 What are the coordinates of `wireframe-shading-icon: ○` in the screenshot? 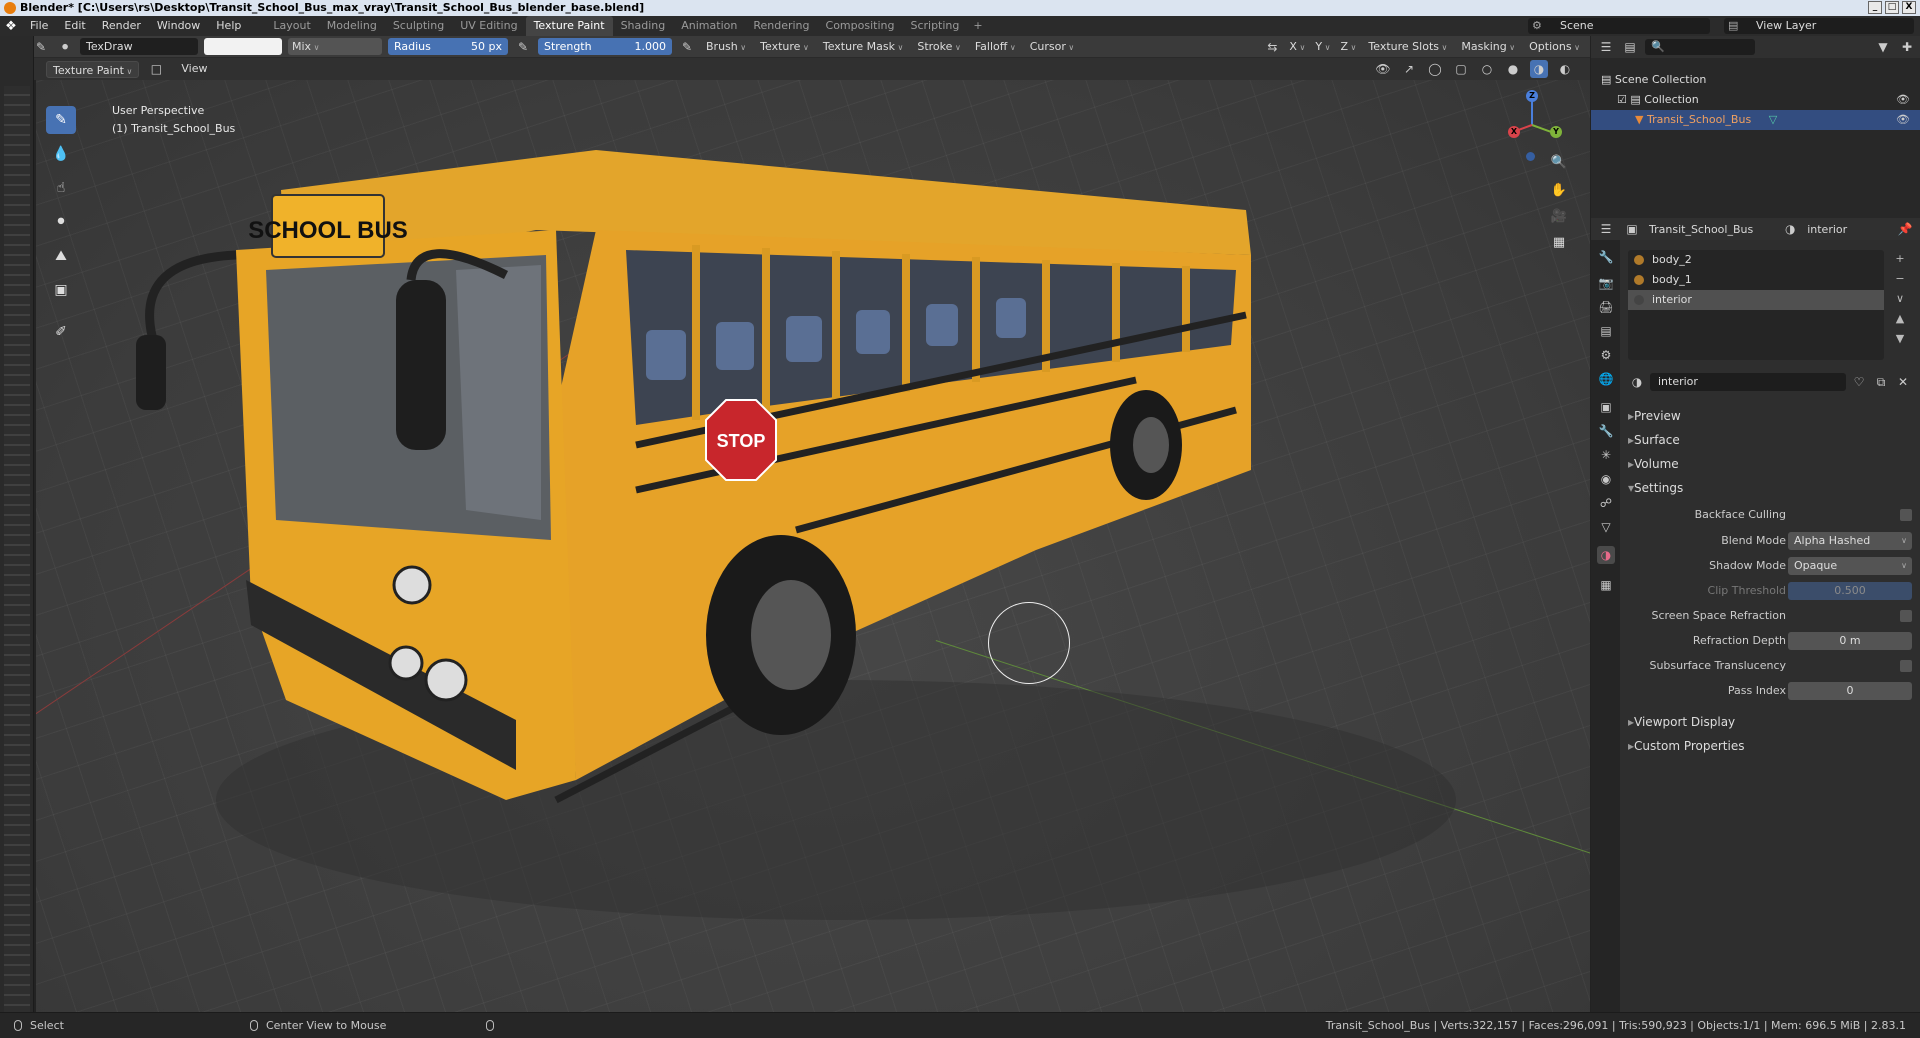 It's located at (1487, 69).